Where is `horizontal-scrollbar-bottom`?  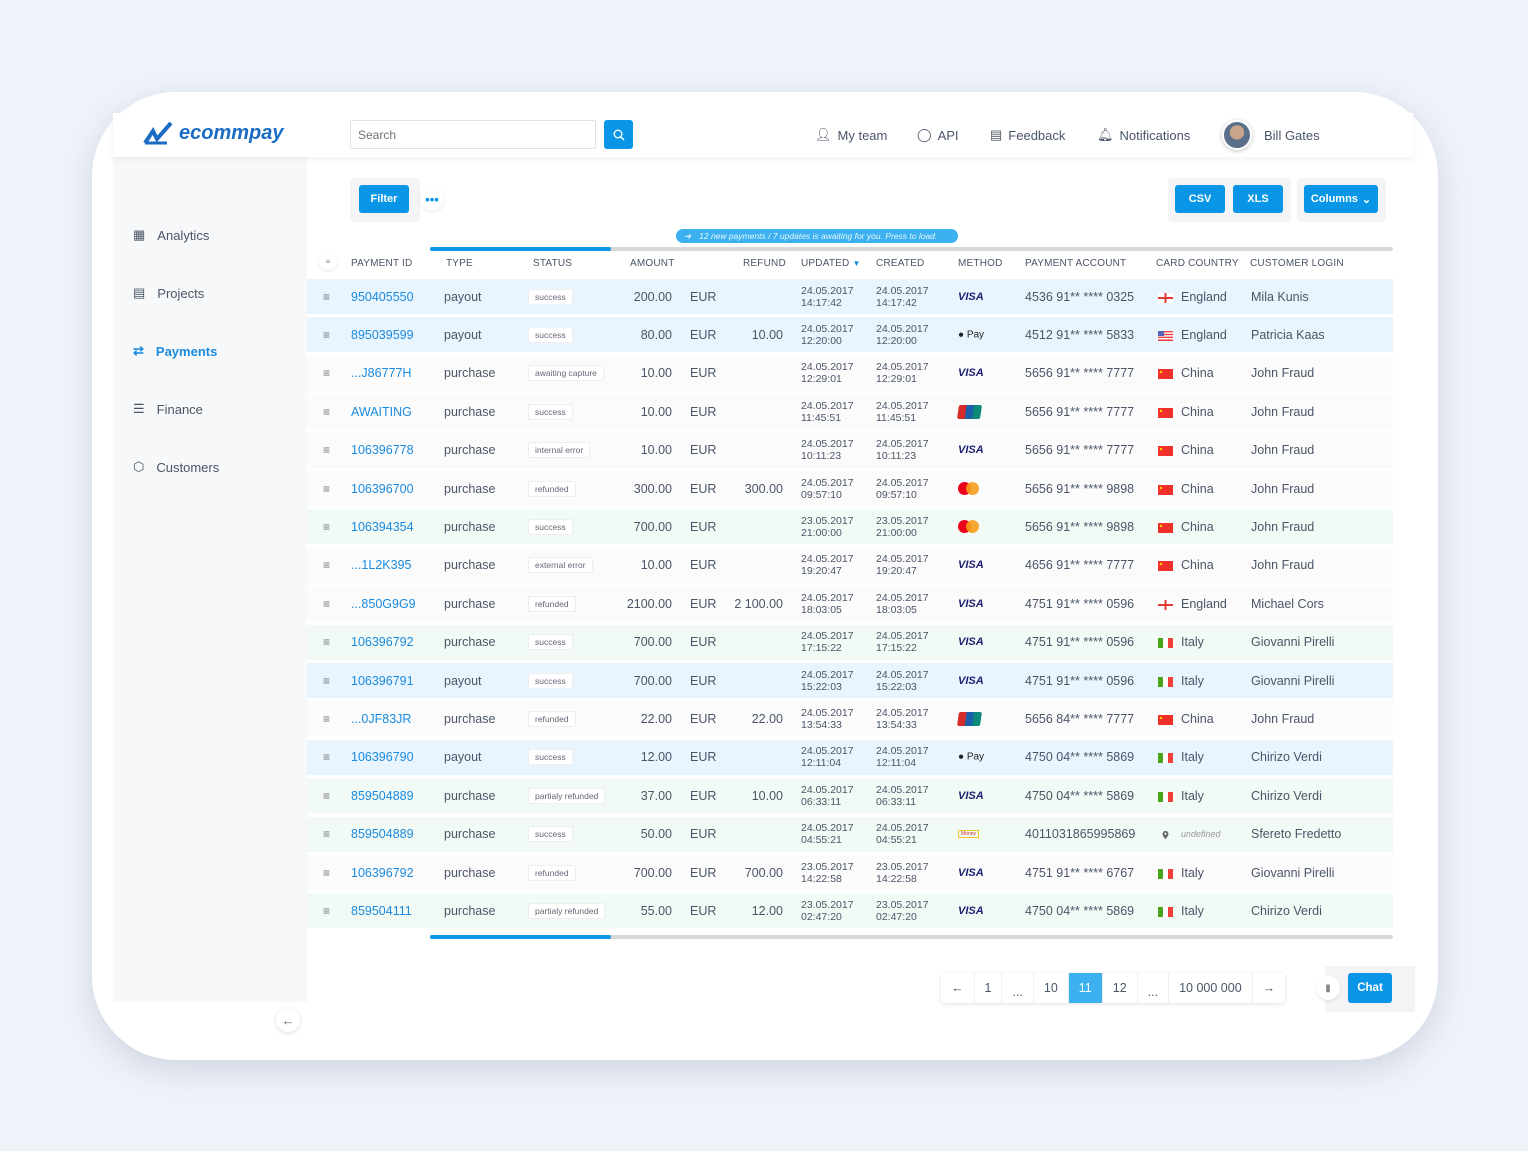
horizontal-scrollbar-bottom is located at coordinates (911, 937).